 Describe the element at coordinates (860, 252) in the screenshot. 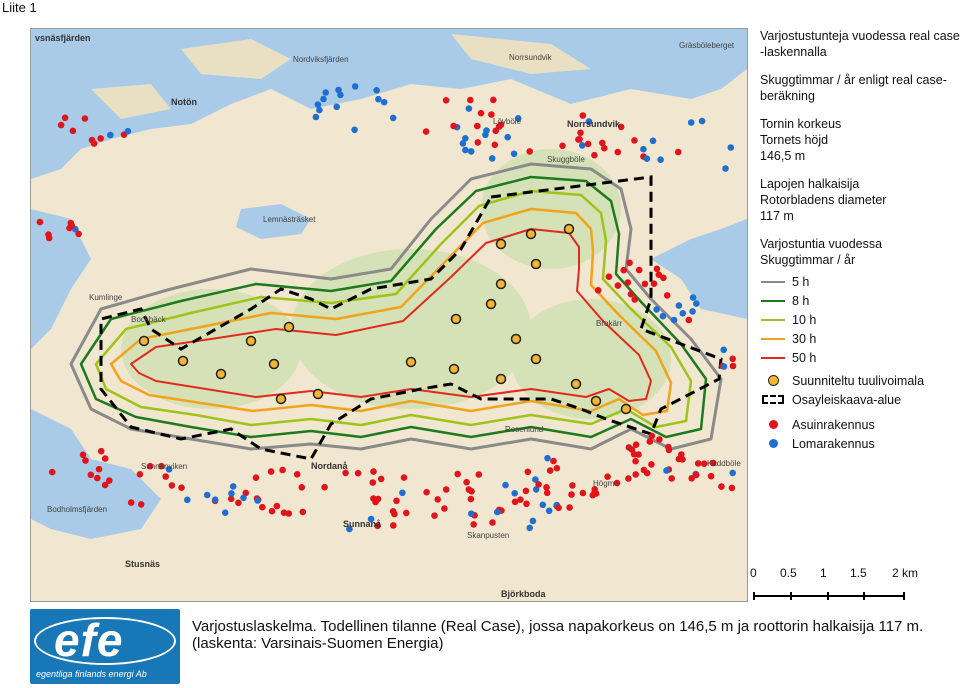

I see `hours-title: Varjostuntia vuodessa Skuggtimmar / år` at that location.